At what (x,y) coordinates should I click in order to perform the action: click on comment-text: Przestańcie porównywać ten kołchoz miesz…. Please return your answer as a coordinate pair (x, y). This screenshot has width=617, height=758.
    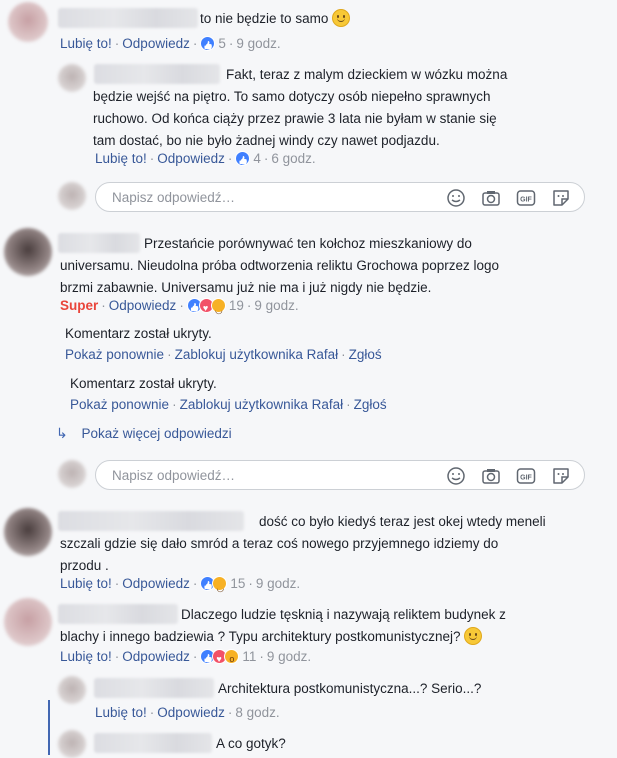
    Looking at the image, I should click on (279, 265).